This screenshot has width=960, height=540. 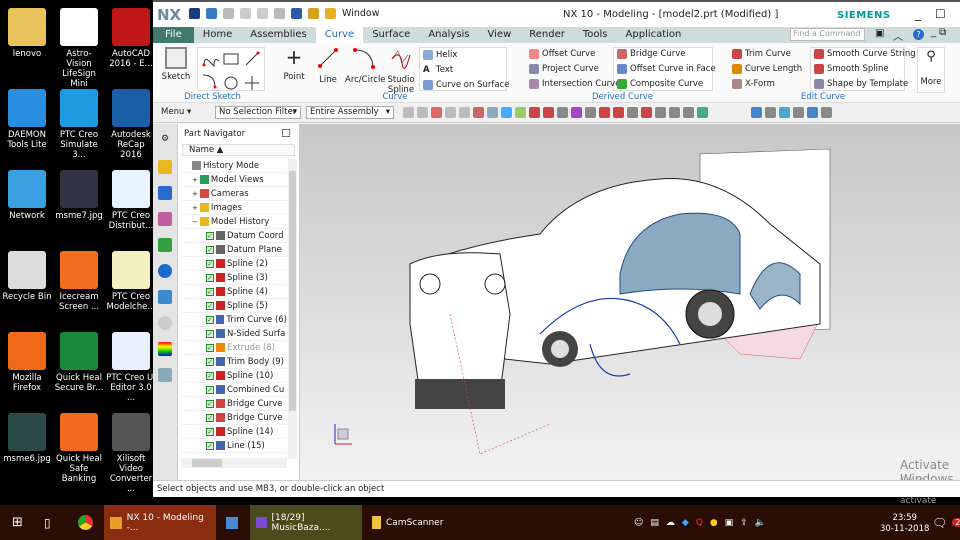 I want to click on tray-app-icon: ▣, so click(x=729, y=523).